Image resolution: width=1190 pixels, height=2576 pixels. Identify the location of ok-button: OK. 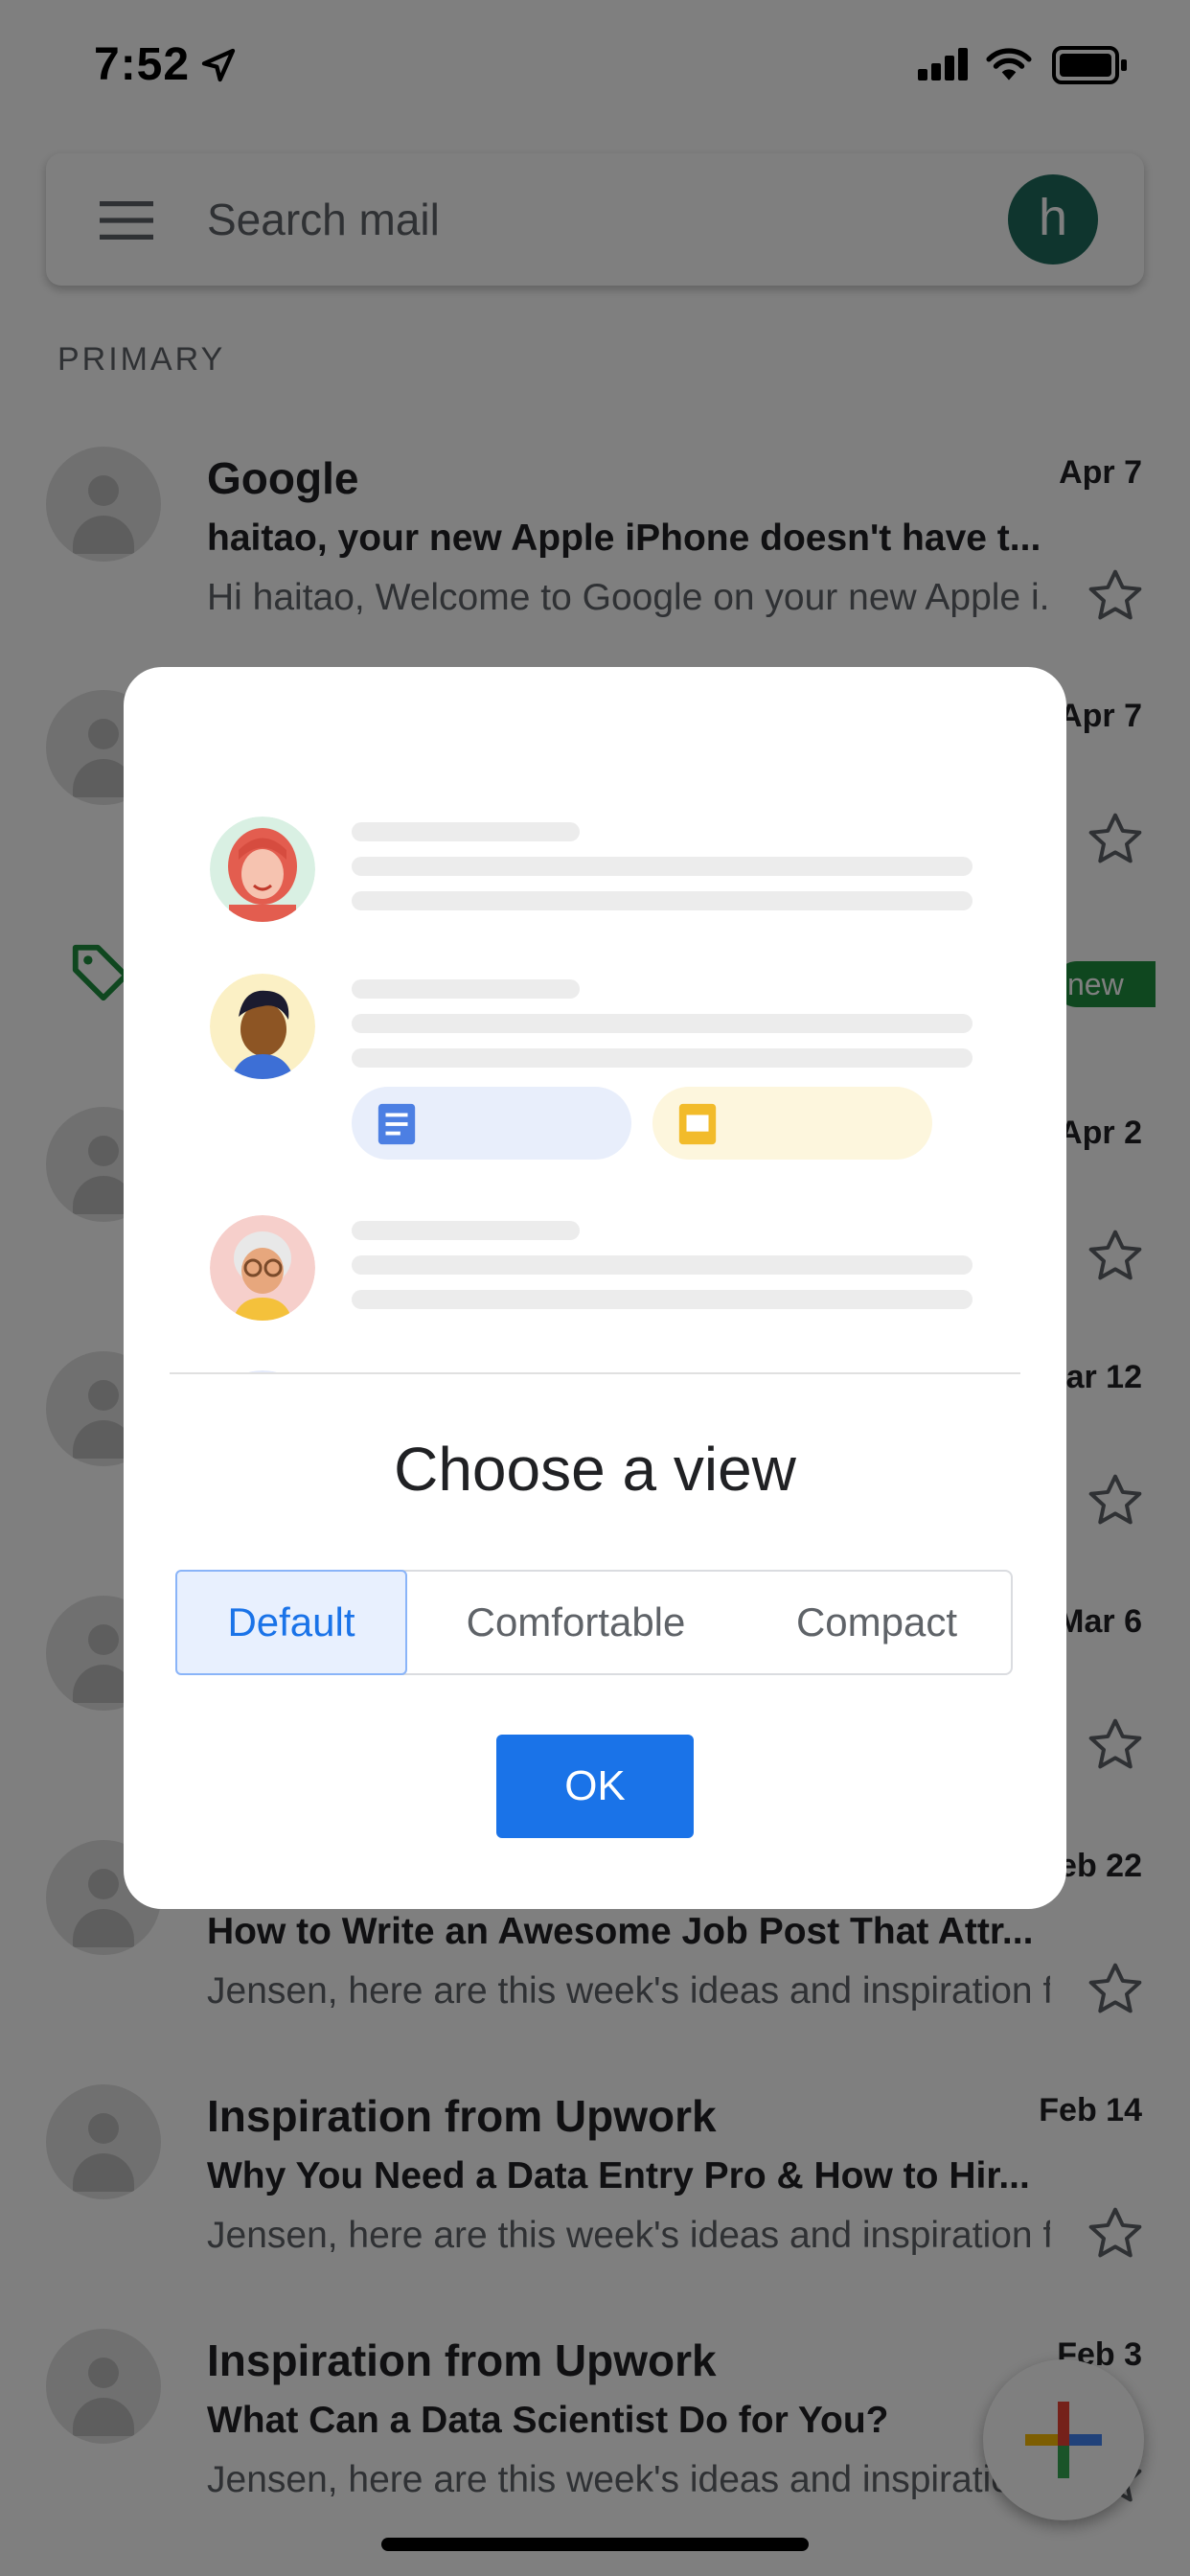
(595, 1786).